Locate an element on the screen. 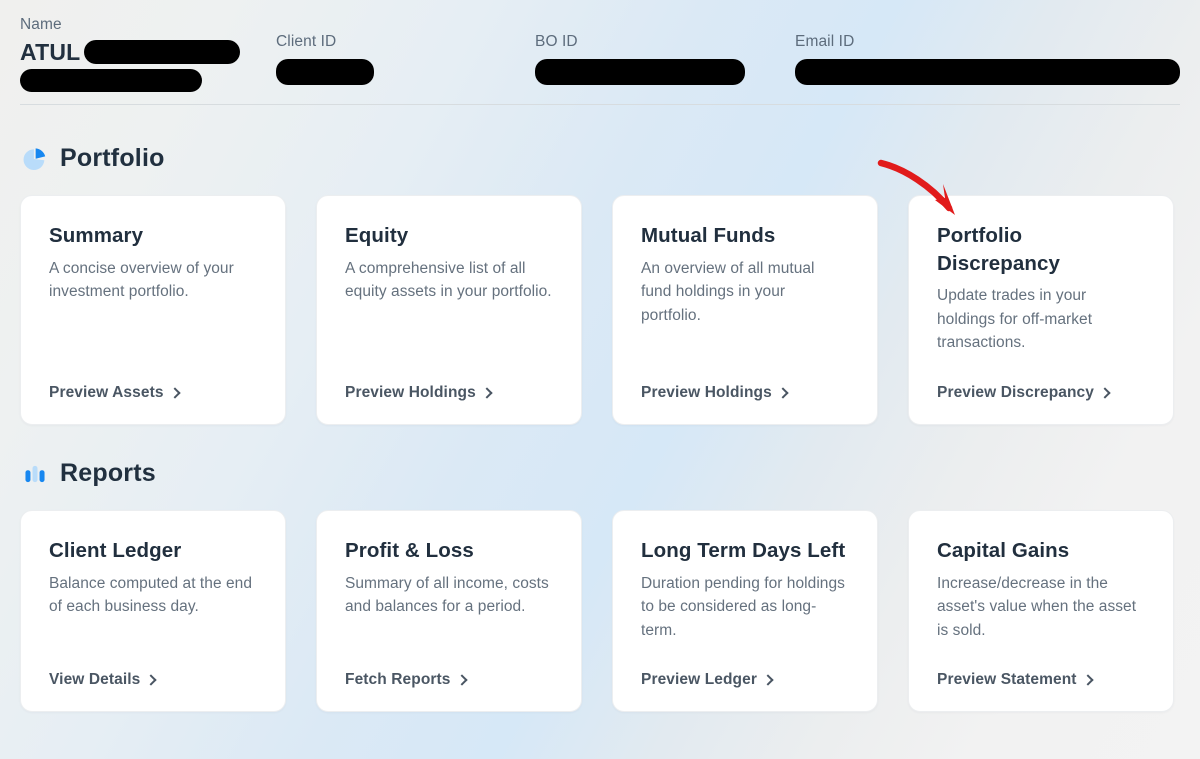  bo-id-label: BO ID is located at coordinates (556, 41).